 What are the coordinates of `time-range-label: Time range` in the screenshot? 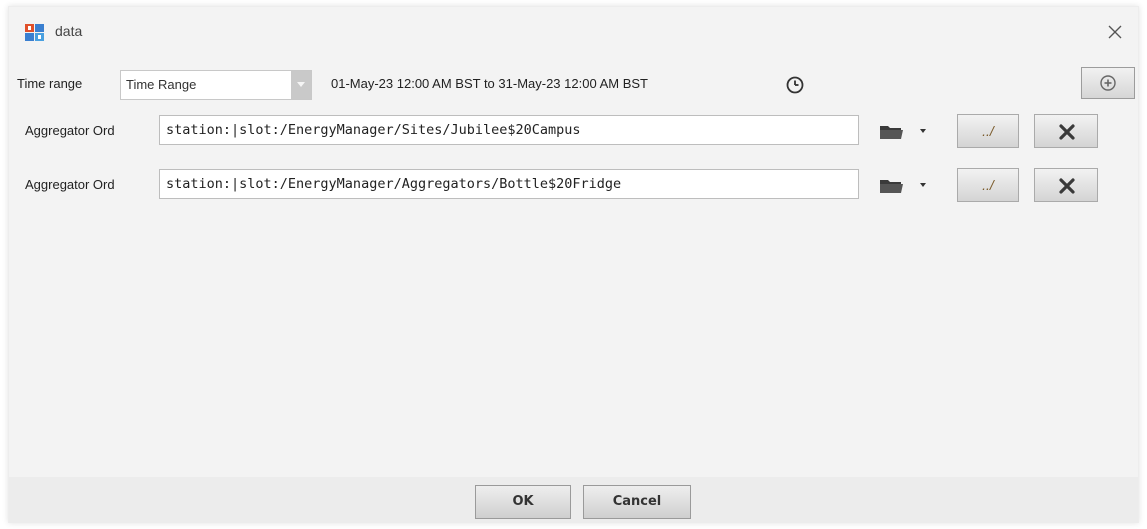 It's located at (50, 83).